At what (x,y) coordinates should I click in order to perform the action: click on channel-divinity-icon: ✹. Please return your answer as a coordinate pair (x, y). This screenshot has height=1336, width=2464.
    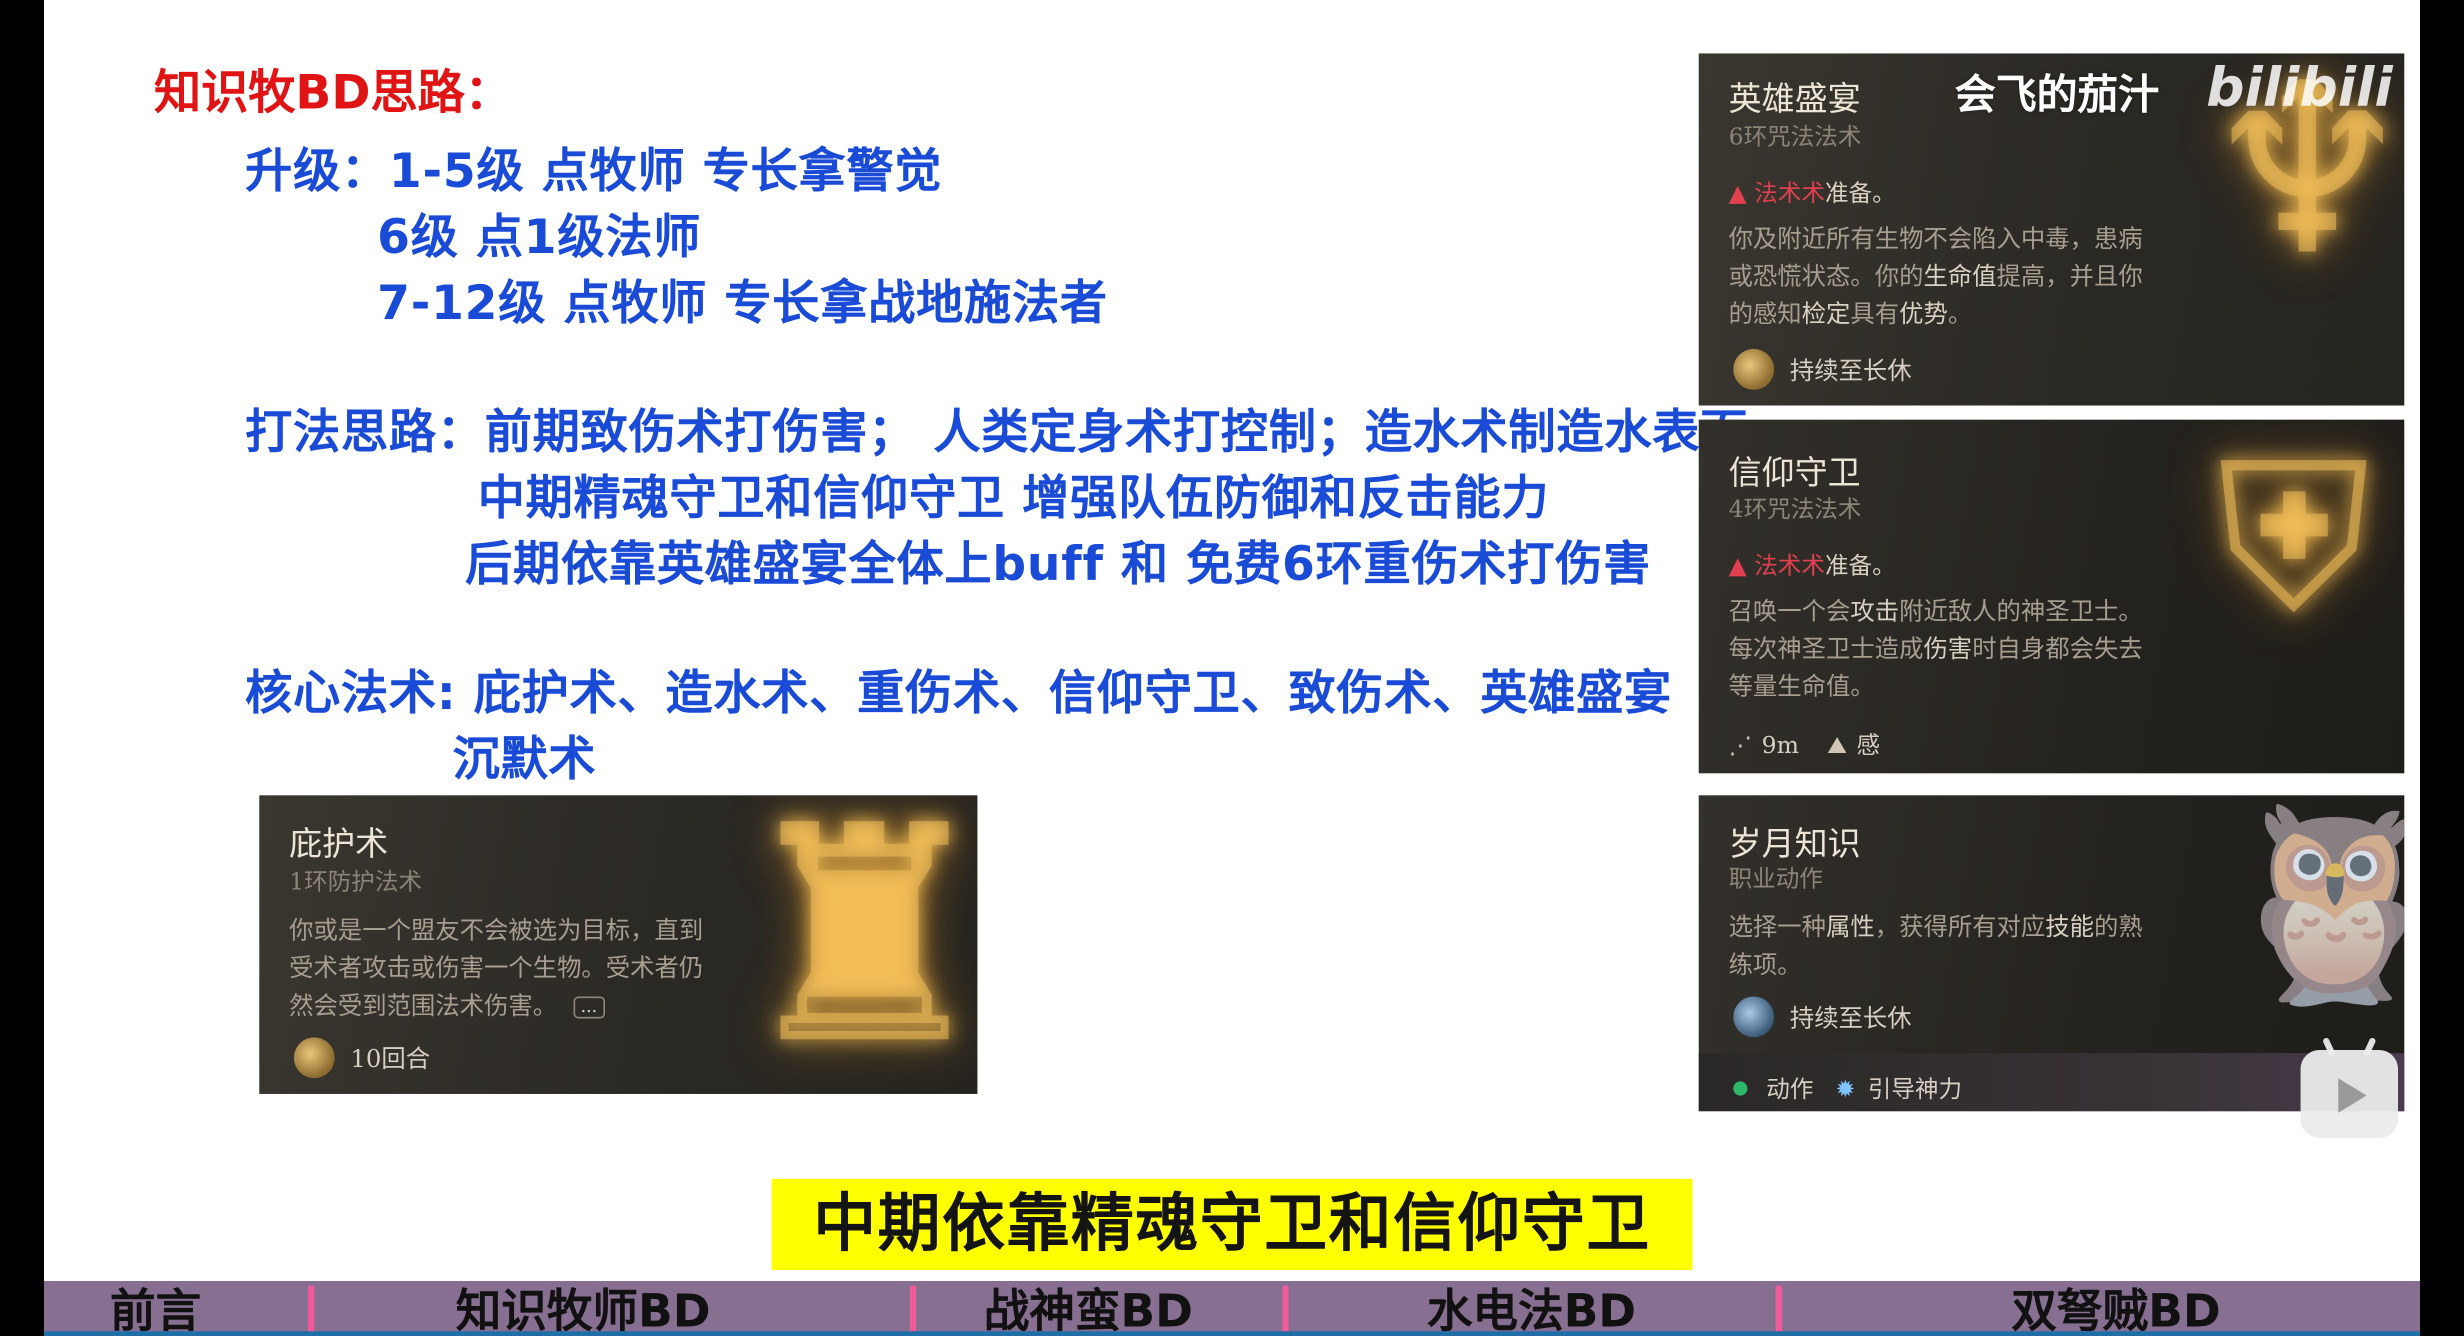
    Looking at the image, I should click on (1845, 1088).